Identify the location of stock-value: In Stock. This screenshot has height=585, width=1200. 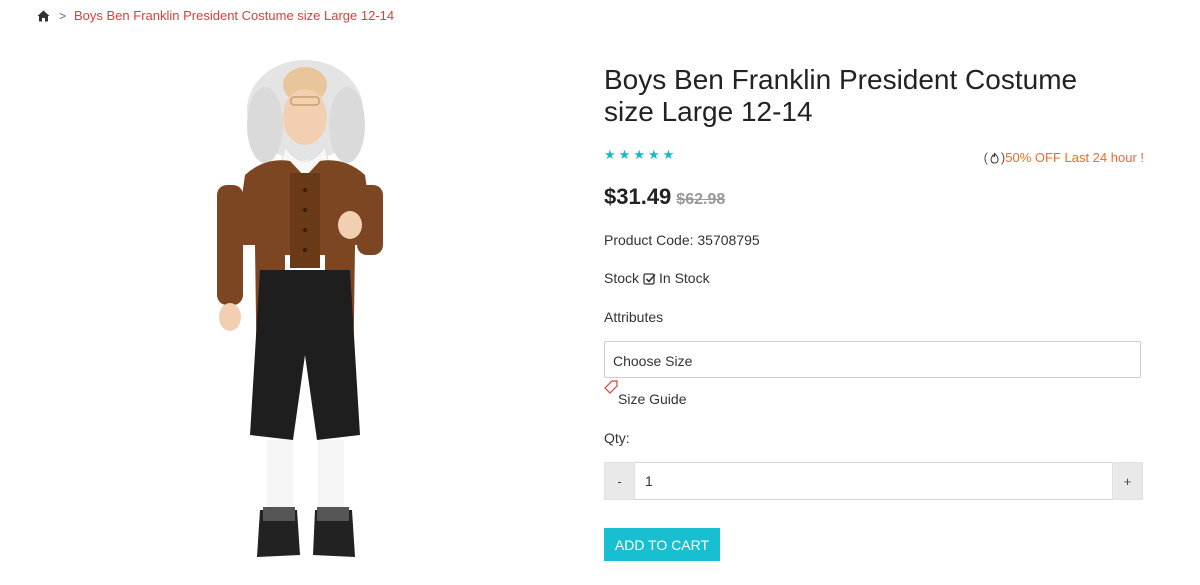
(684, 278).